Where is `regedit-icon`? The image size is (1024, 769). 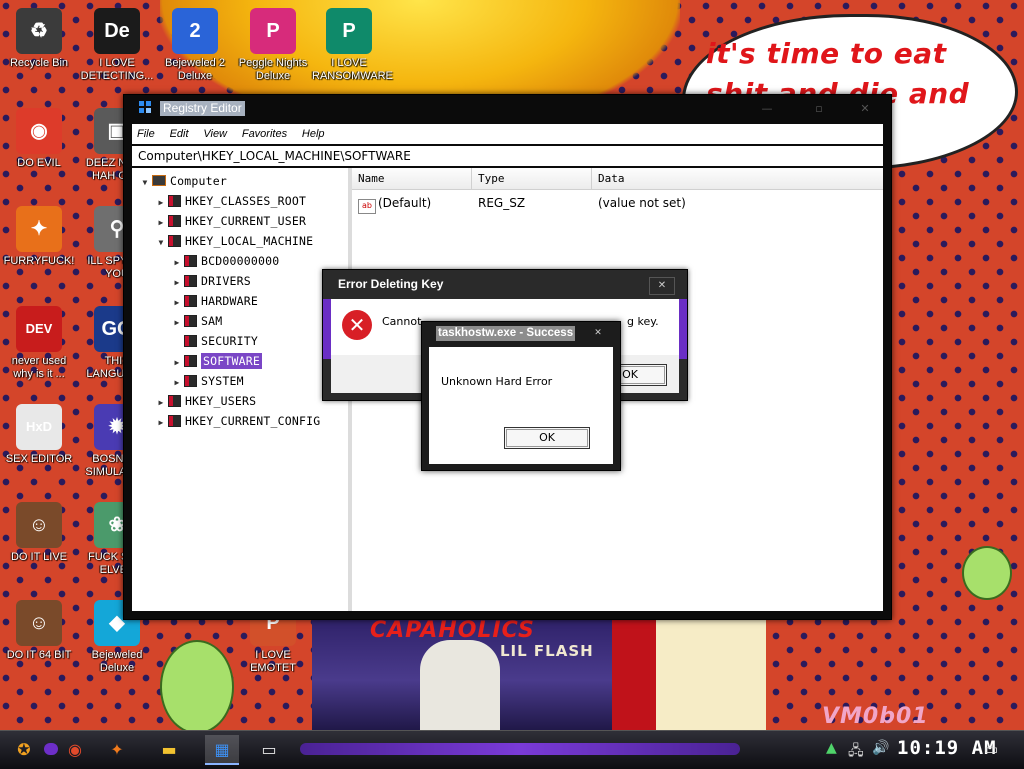 regedit-icon is located at coordinates (146, 108).